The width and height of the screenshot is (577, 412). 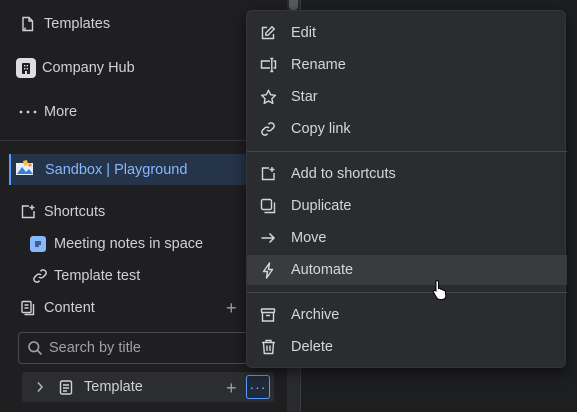 What do you see at coordinates (26, 170) in the screenshot?
I see `space-avatar-icon` at bounding box center [26, 170].